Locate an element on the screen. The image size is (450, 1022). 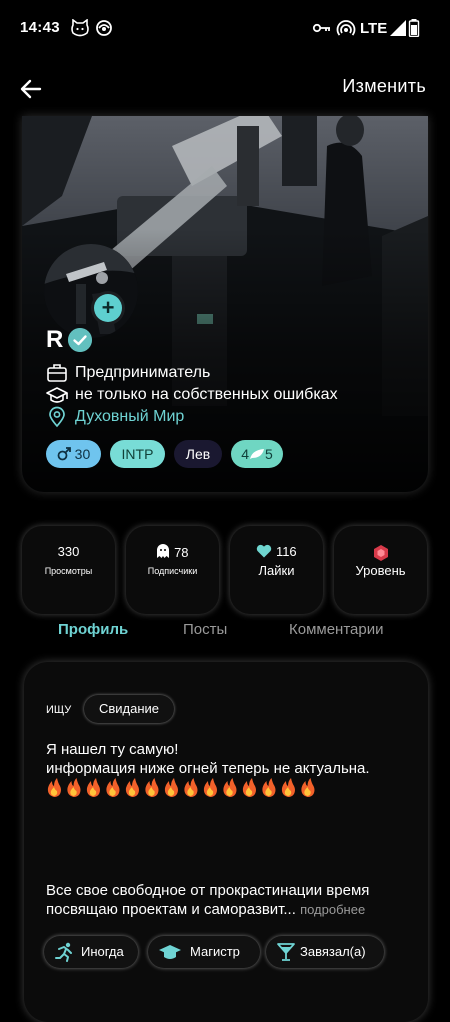
degree-trait-chip: Магистр is located at coordinates (204, 952).